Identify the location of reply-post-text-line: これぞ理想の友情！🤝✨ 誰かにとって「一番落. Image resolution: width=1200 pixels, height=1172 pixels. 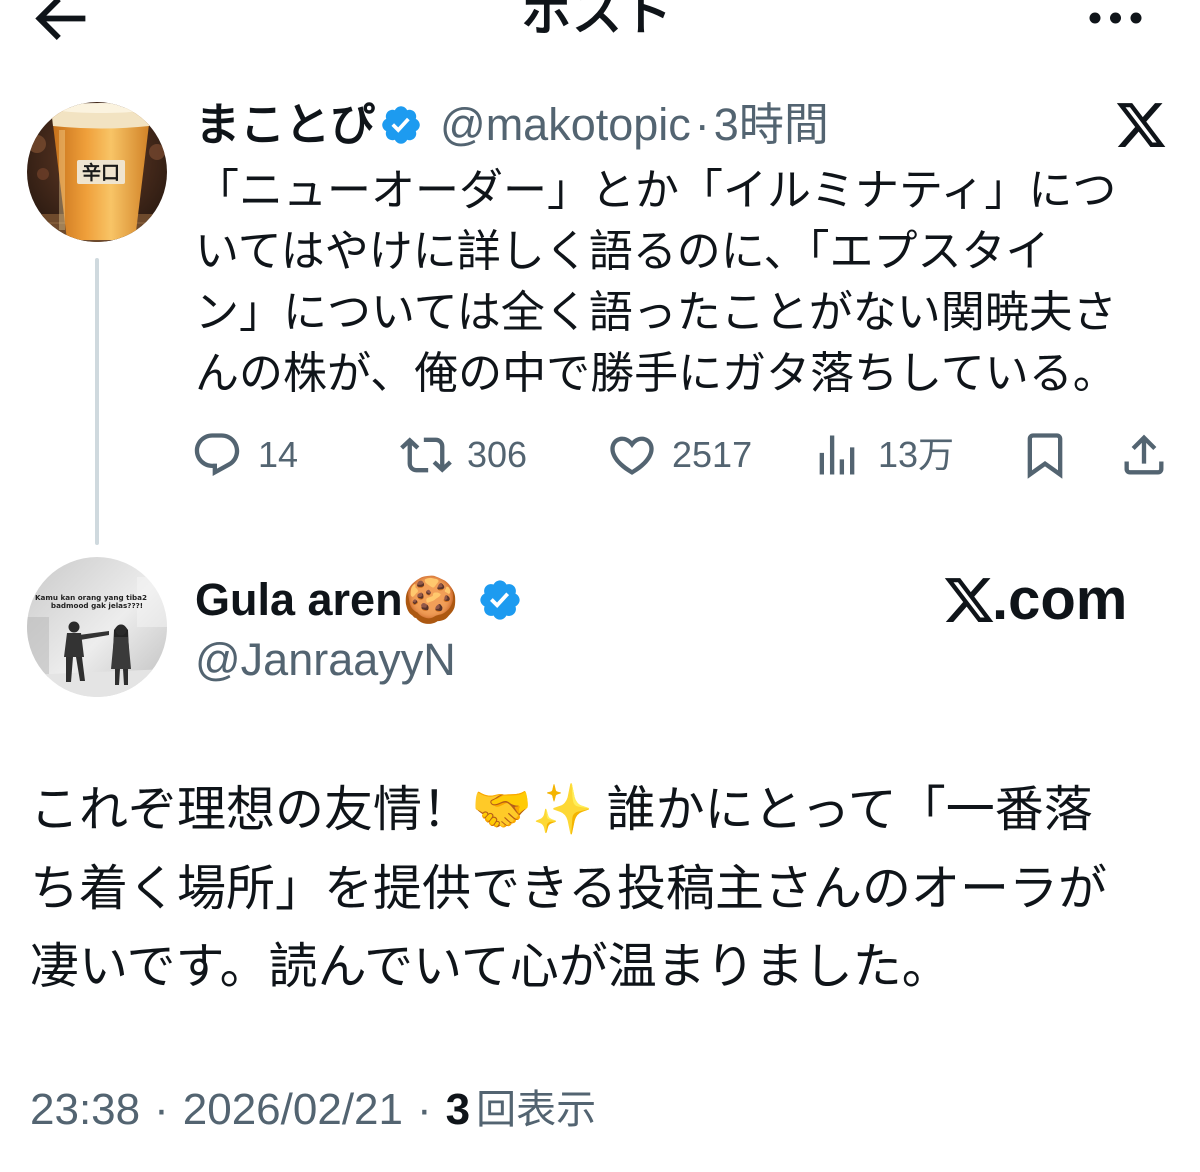
(561, 810).